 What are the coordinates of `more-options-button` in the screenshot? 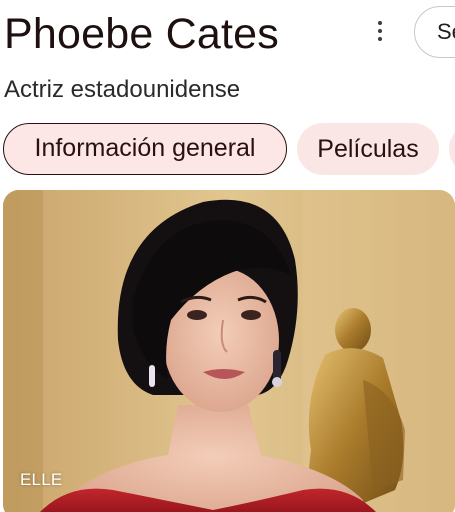 It's located at (380, 31).